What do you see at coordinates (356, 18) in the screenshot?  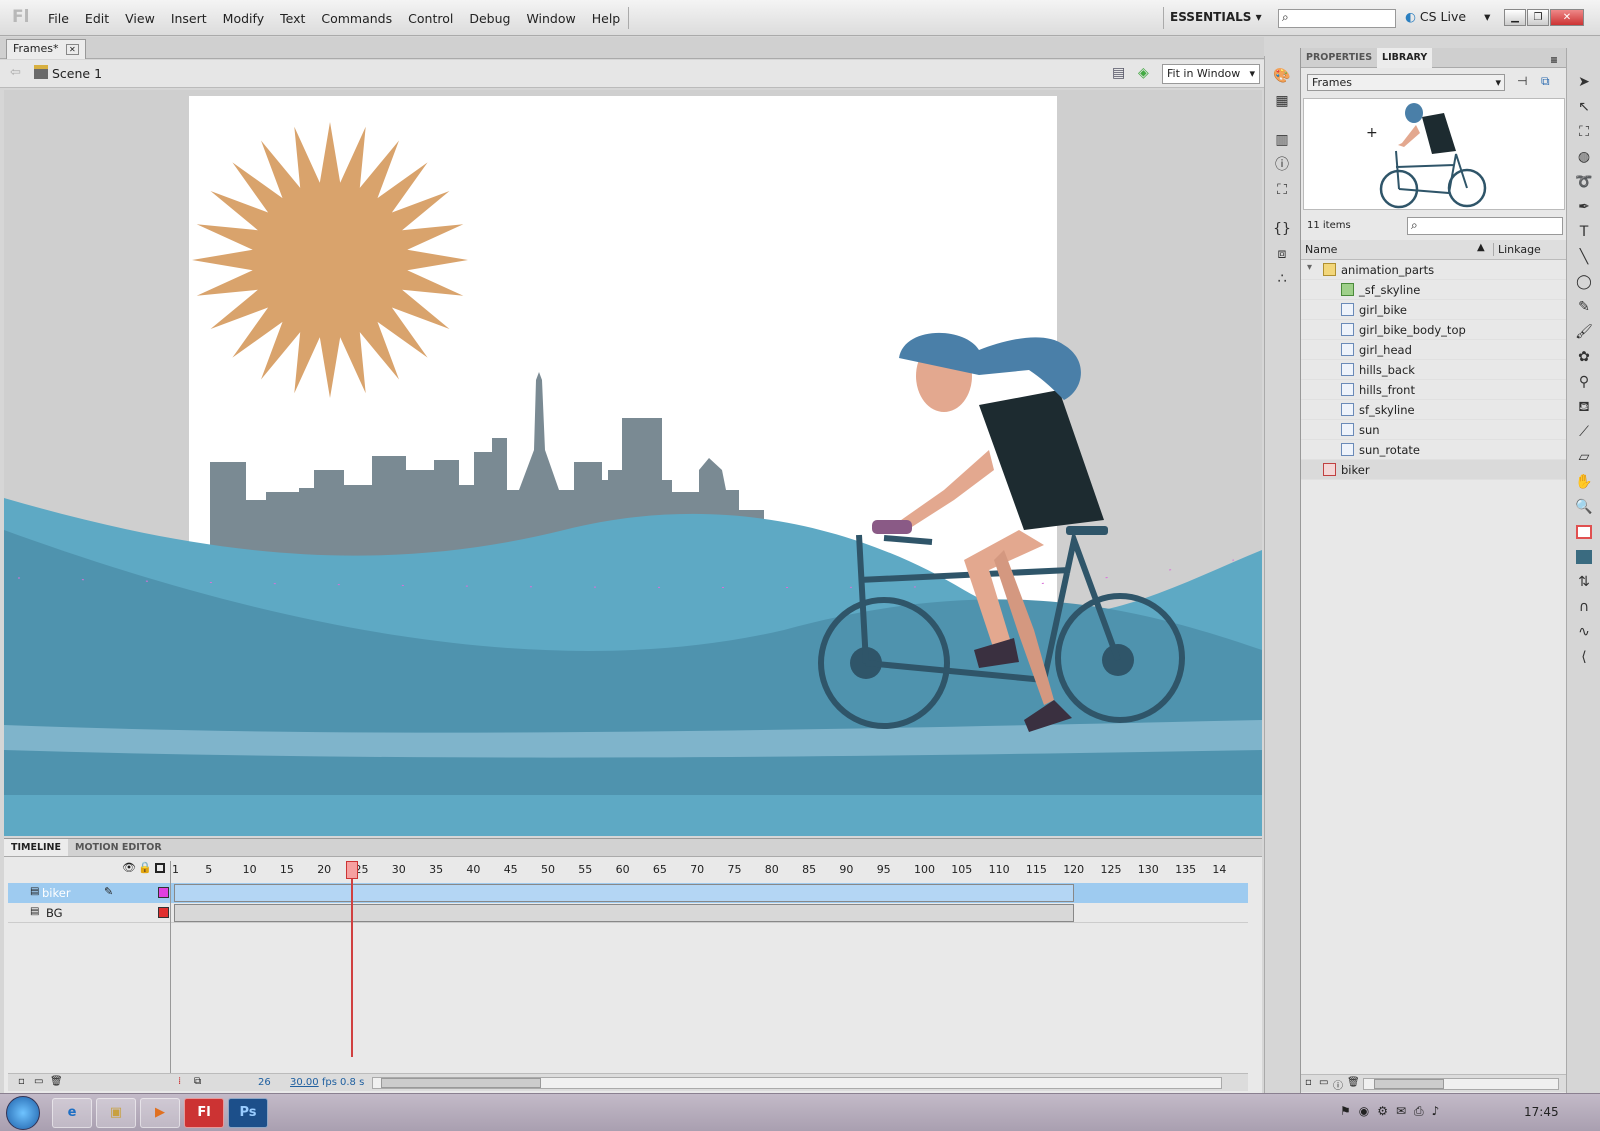 I see `menu-commands: Commands` at bounding box center [356, 18].